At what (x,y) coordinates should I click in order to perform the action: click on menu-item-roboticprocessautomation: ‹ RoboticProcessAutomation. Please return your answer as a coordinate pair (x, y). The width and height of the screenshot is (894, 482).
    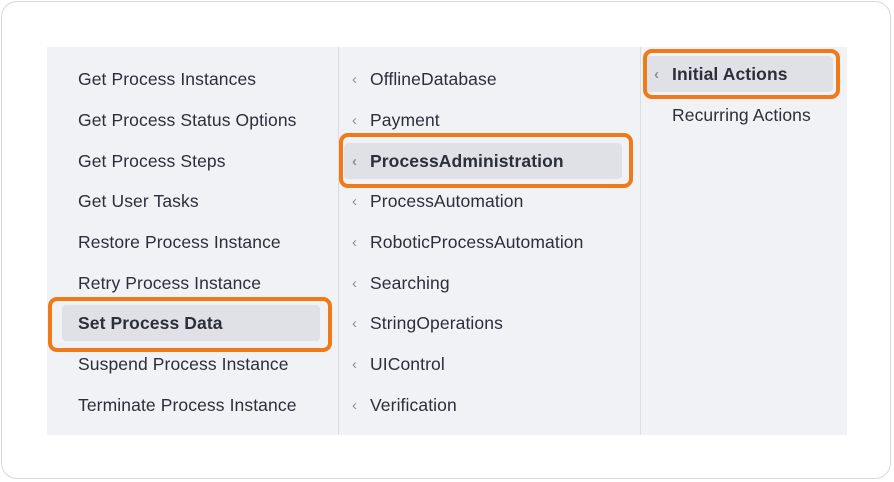
    Looking at the image, I should click on (467, 242).